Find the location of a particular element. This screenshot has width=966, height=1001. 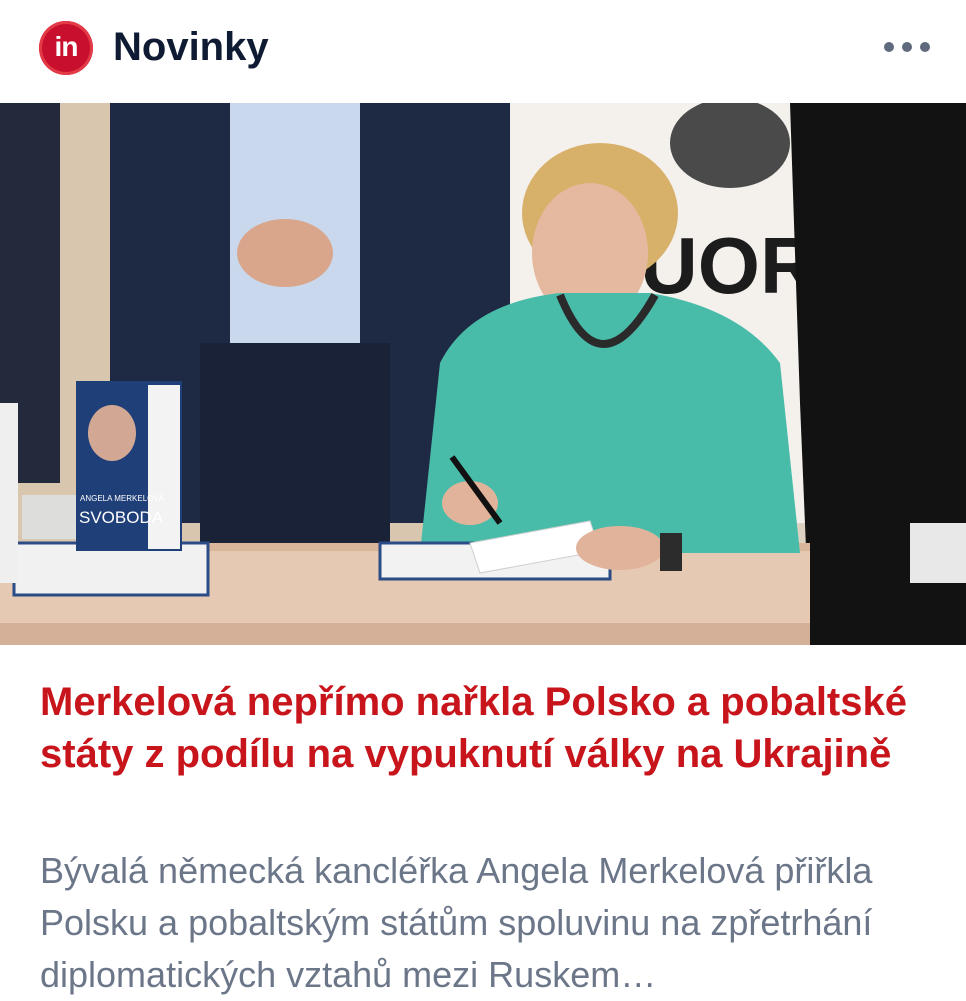

book-cover-author: ANGELA MERKELOVÁ is located at coordinates (122, 498).